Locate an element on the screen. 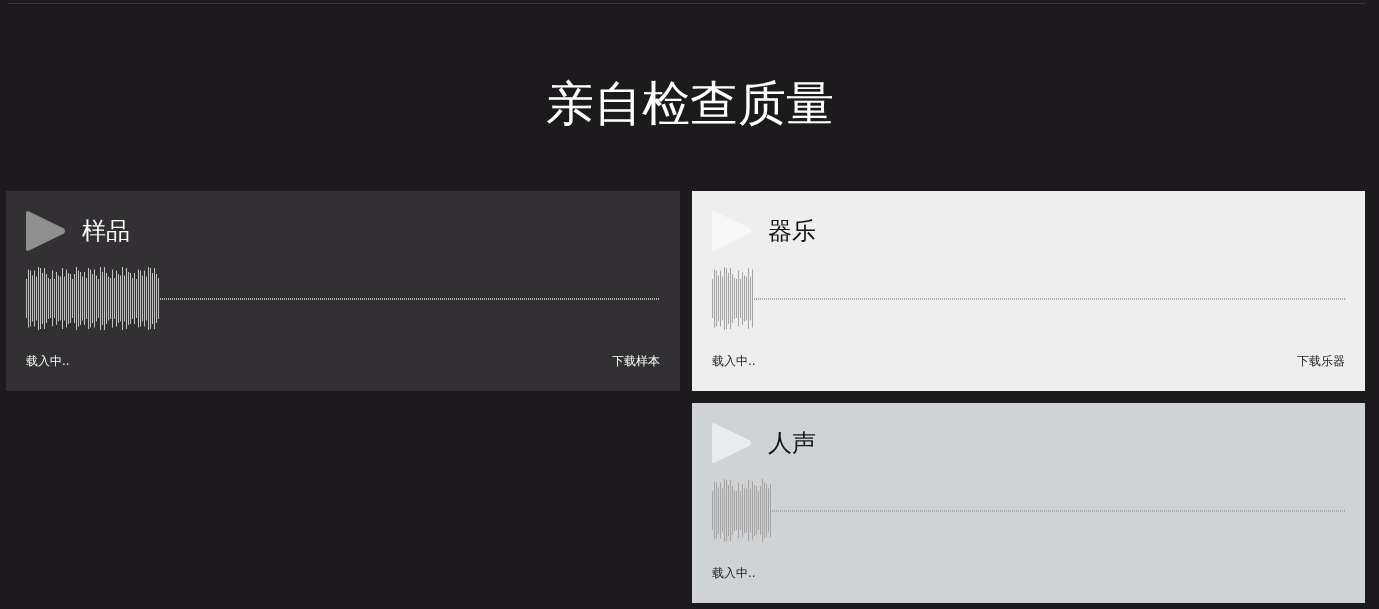  card-title: 人声 is located at coordinates (792, 443).